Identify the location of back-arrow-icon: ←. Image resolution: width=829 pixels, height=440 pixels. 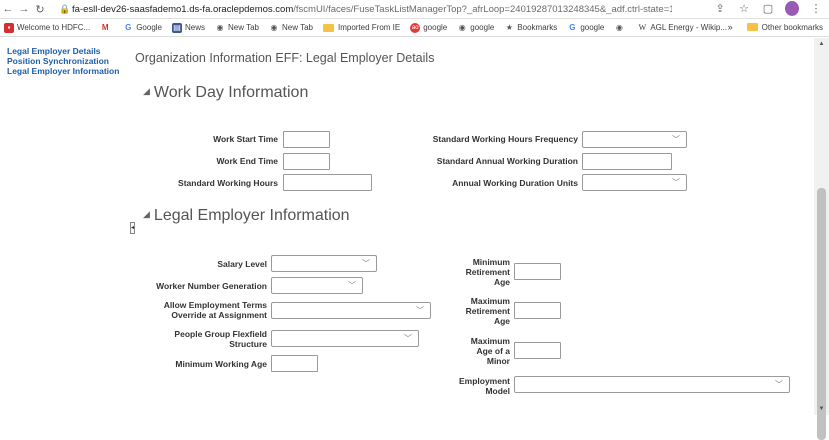
(8, 9).